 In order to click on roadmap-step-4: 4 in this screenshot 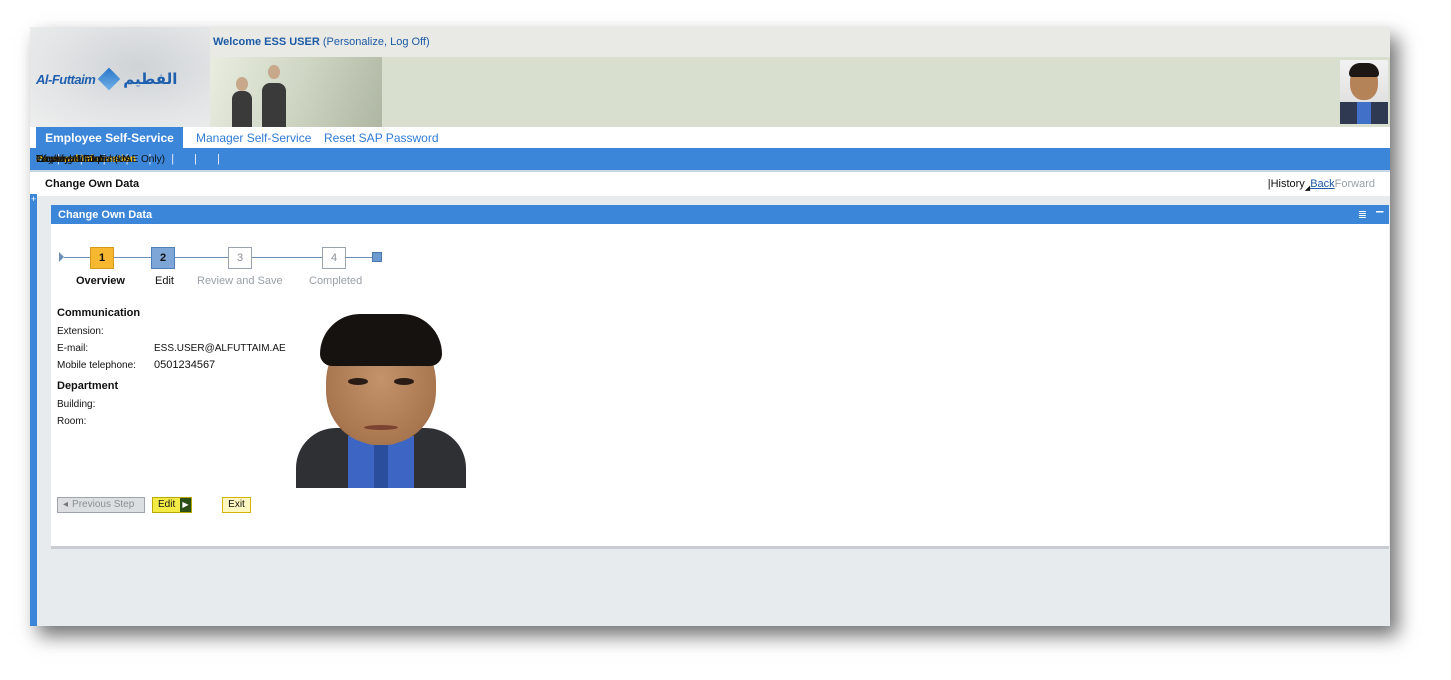, I will do `click(334, 258)`.